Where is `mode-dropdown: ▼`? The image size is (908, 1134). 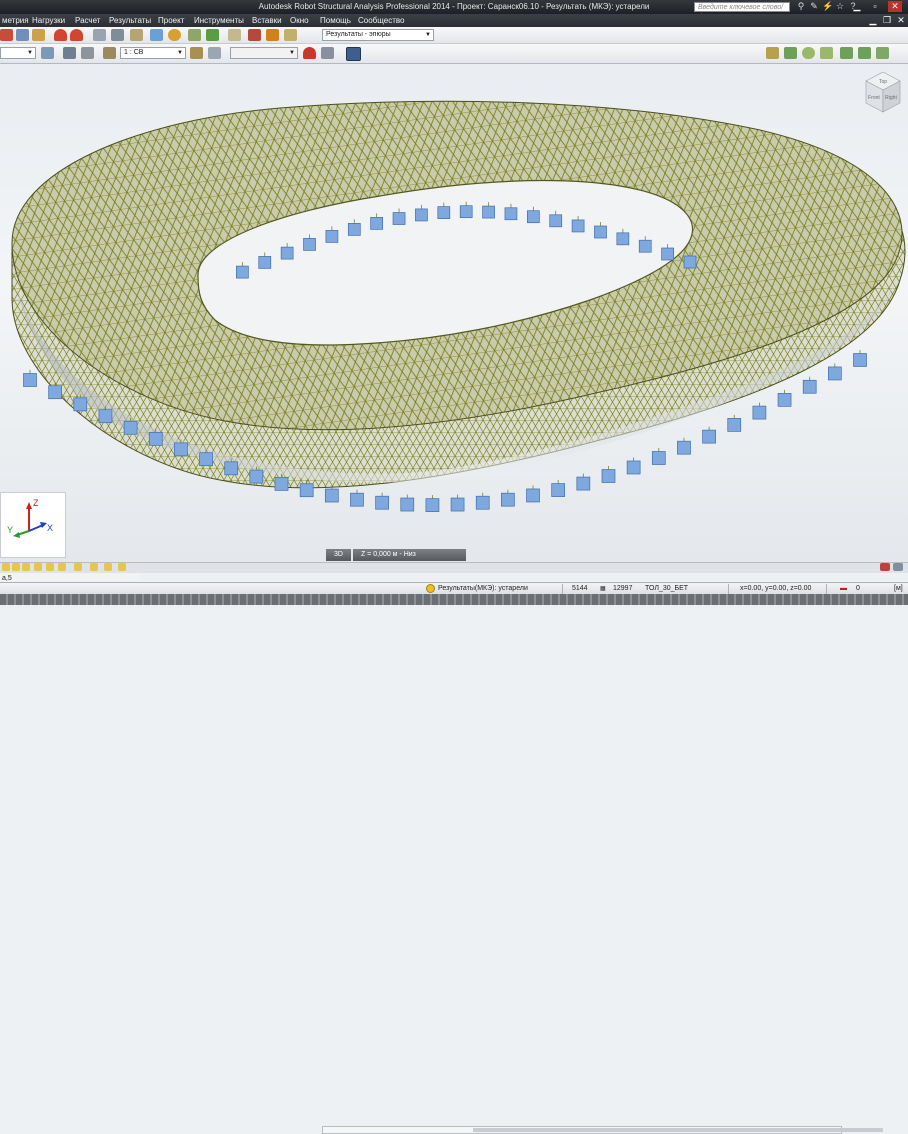
mode-dropdown: ▼ is located at coordinates (264, 53).